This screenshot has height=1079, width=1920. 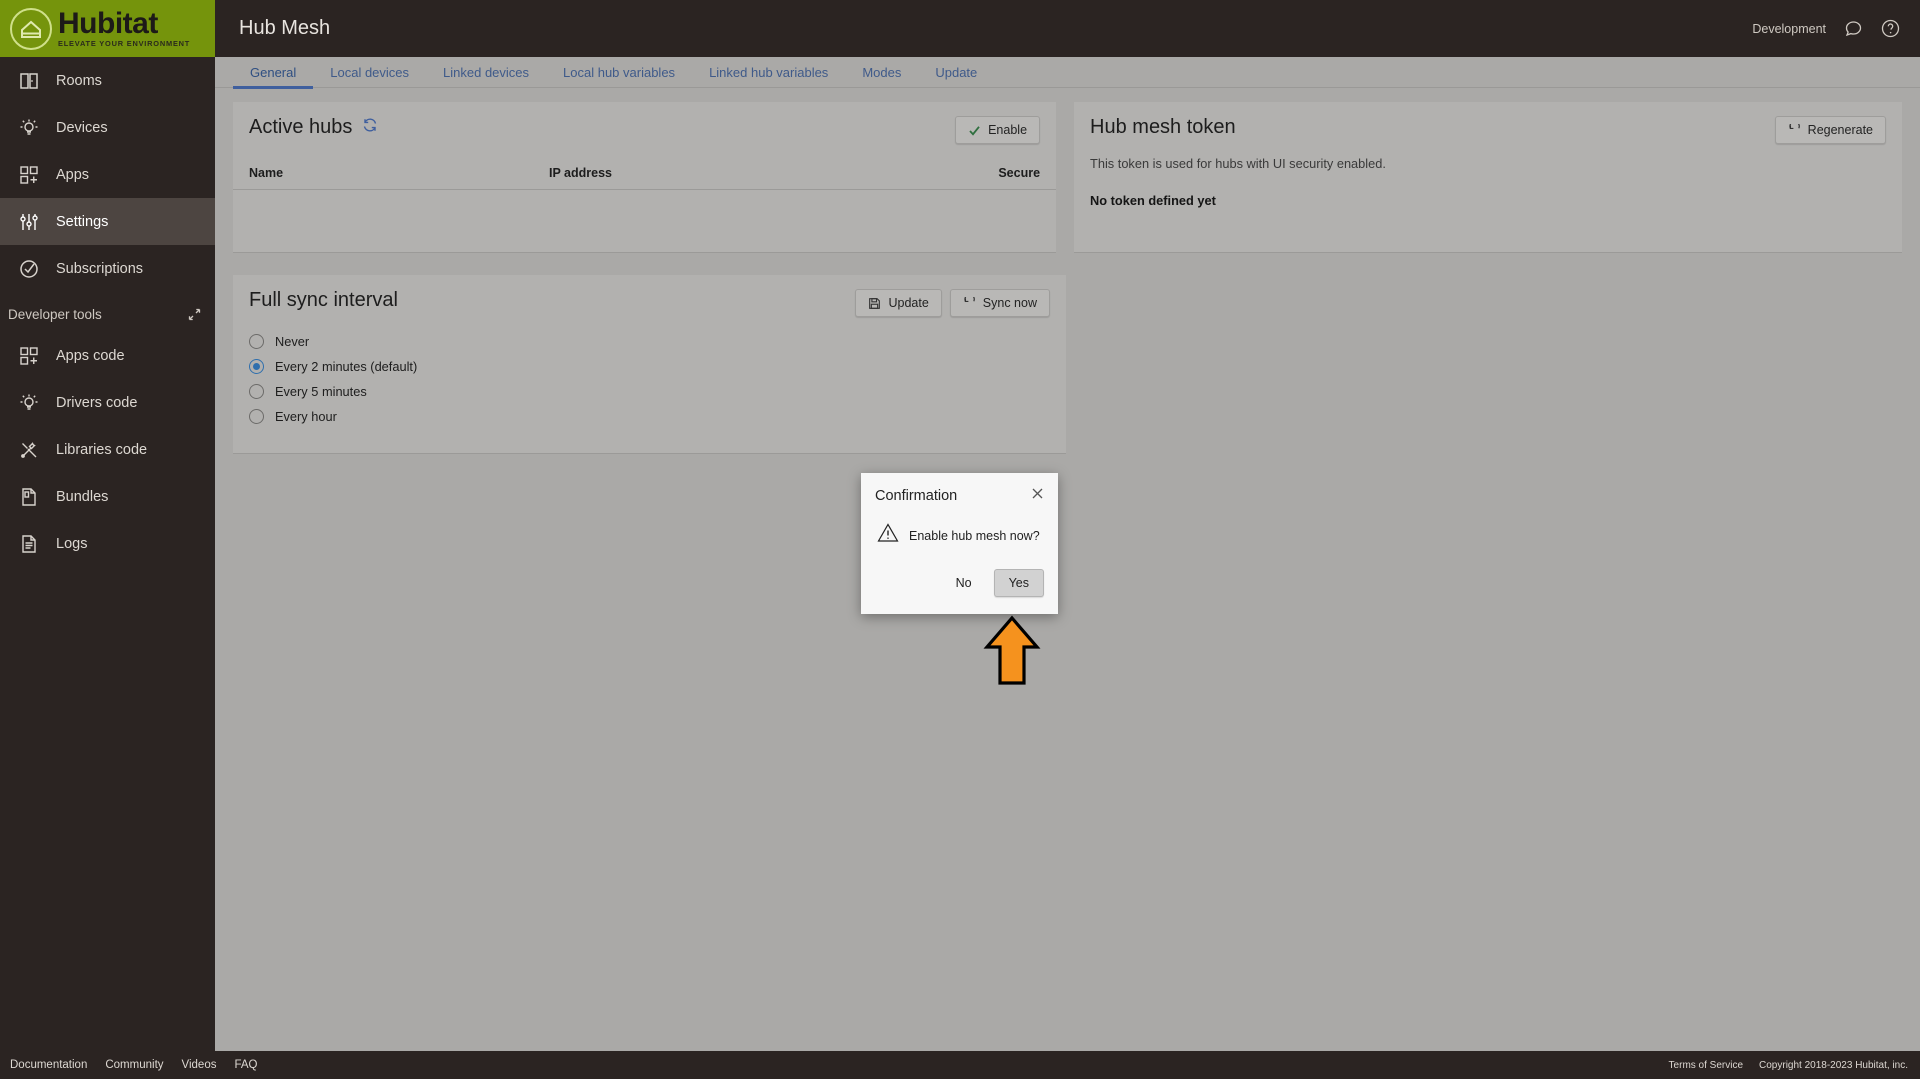 I want to click on sidebar-item-label: Subscriptions, so click(x=100, y=268).